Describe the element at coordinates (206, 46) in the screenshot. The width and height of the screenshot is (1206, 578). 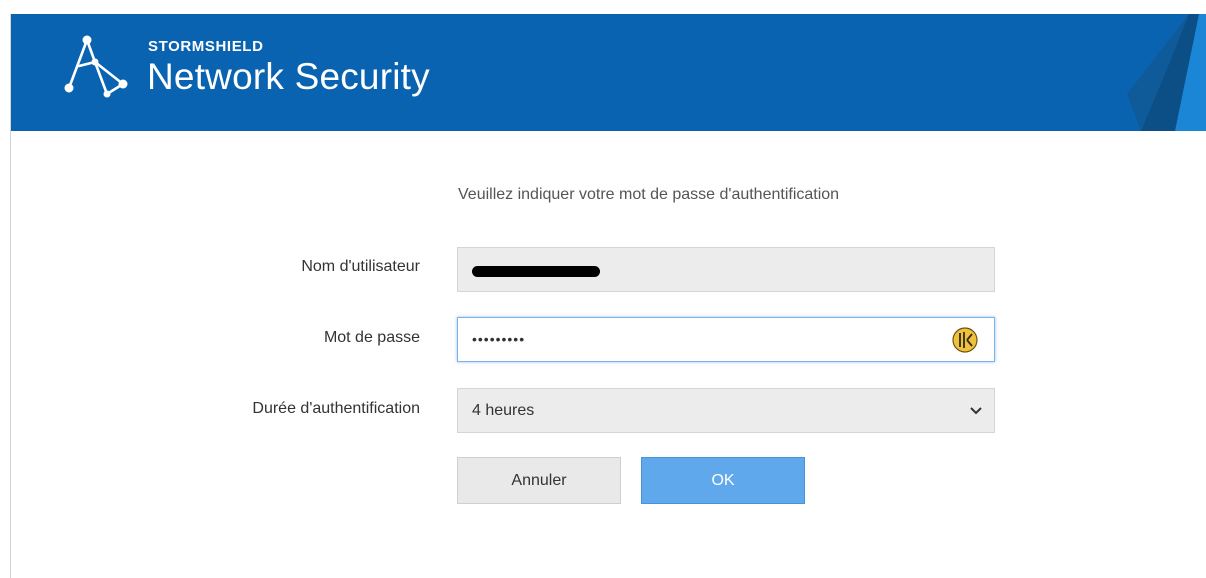
I see `brand-name-small: STORMSHIELD` at that location.